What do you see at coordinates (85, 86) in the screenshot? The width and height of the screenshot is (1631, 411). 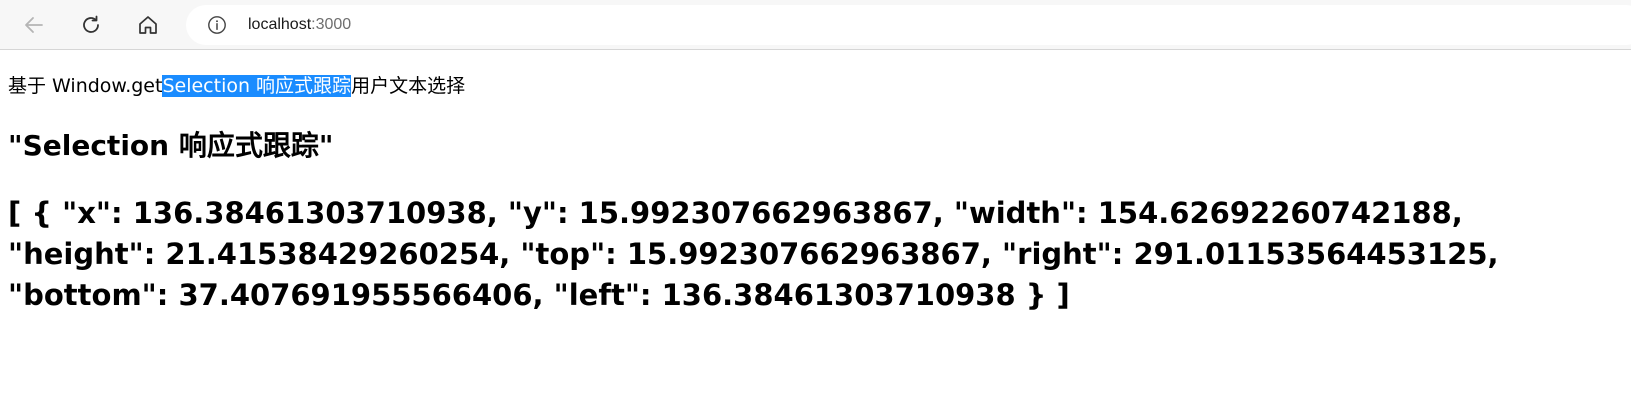 I see `intro-text-before: 基于 Window.get` at bounding box center [85, 86].